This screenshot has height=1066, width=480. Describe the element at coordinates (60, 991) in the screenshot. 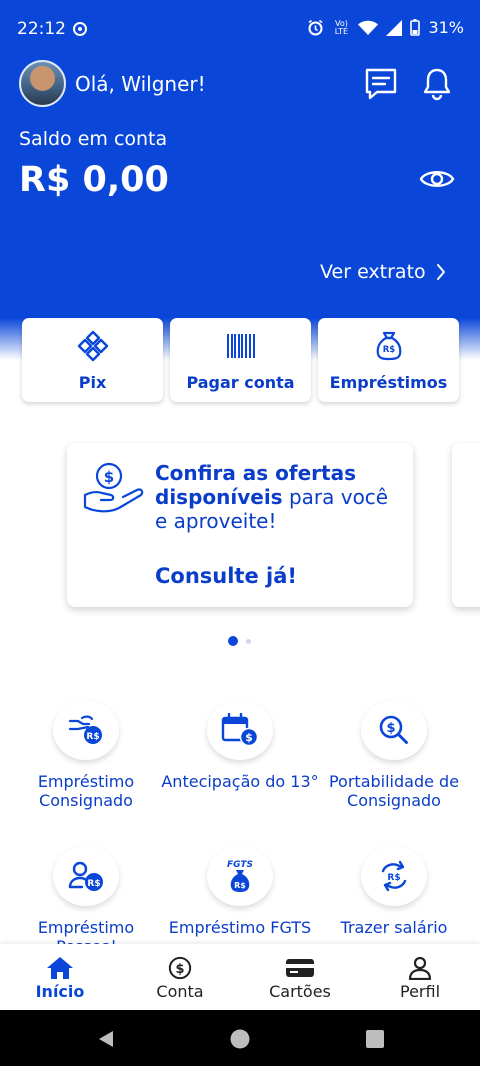

I see `tab-label: Início` at that location.